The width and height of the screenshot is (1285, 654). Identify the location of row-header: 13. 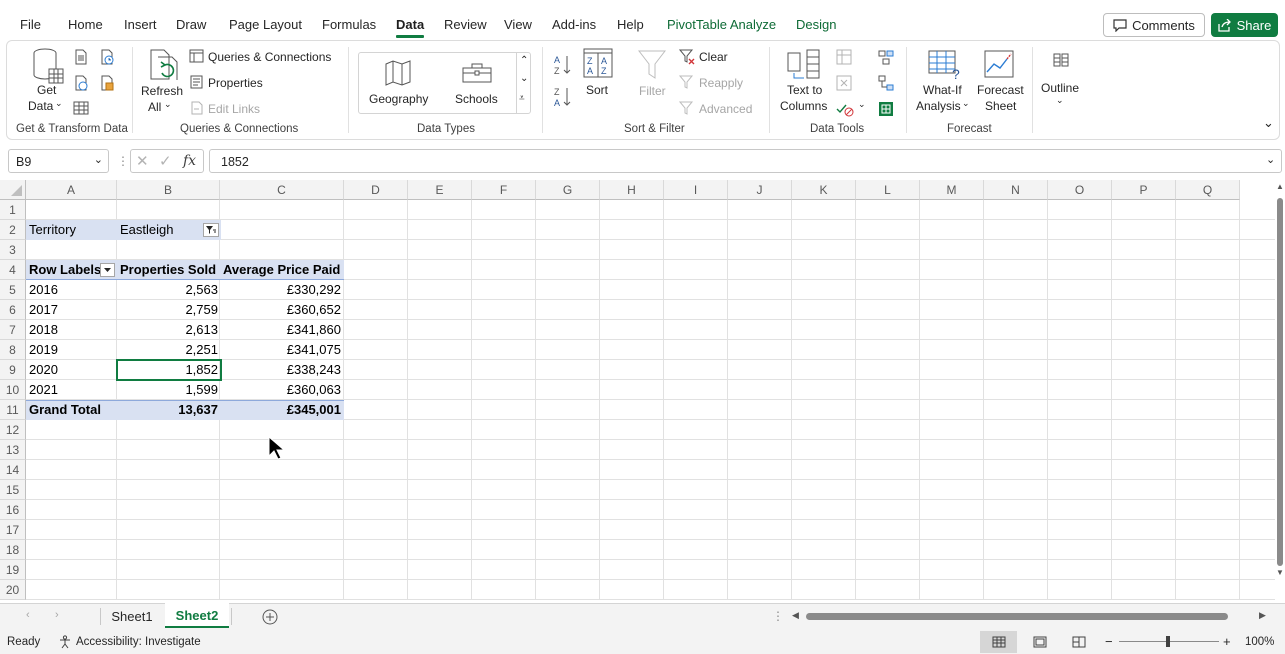
(13, 450).